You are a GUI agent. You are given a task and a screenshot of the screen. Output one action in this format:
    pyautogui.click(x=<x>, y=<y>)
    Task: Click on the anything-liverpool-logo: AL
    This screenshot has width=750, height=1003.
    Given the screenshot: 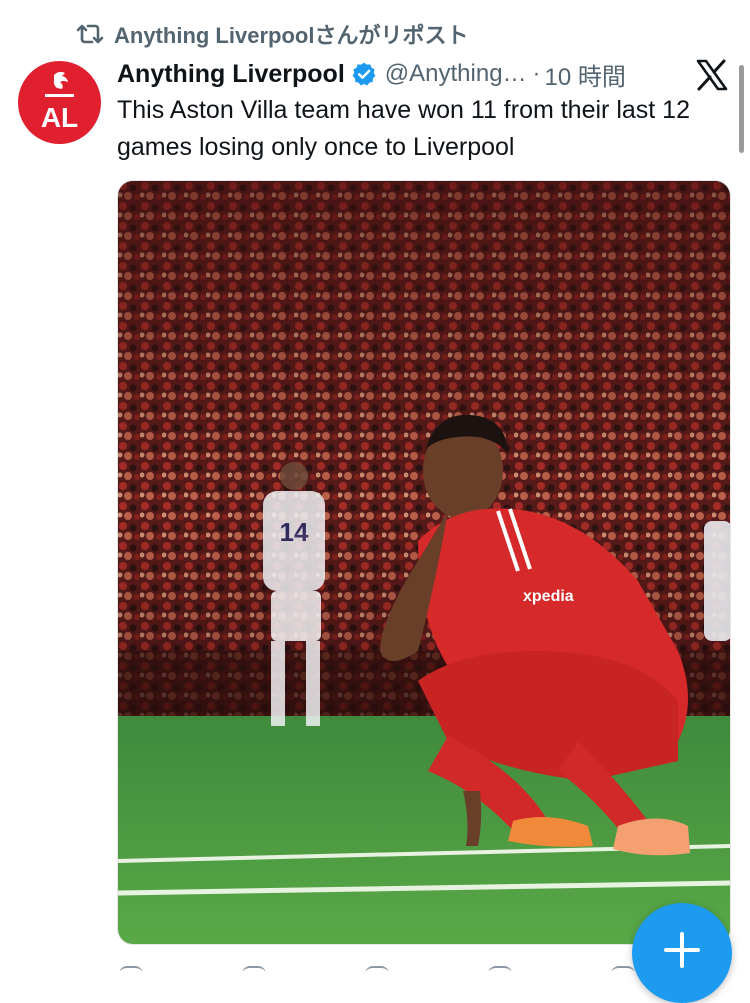 What is the action you would take?
    pyautogui.click(x=59, y=102)
    